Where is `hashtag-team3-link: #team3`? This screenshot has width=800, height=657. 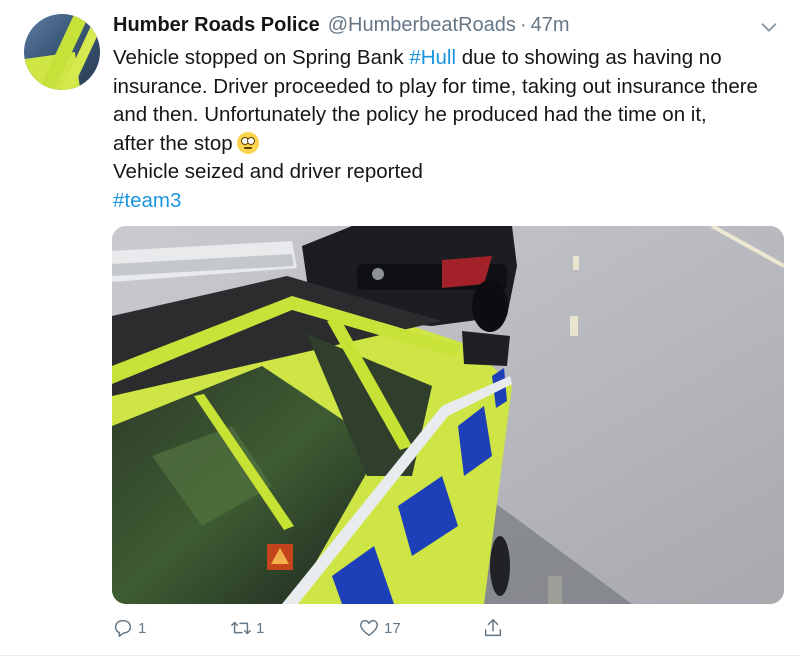 hashtag-team3-link: #team3 is located at coordinates (147, 200).